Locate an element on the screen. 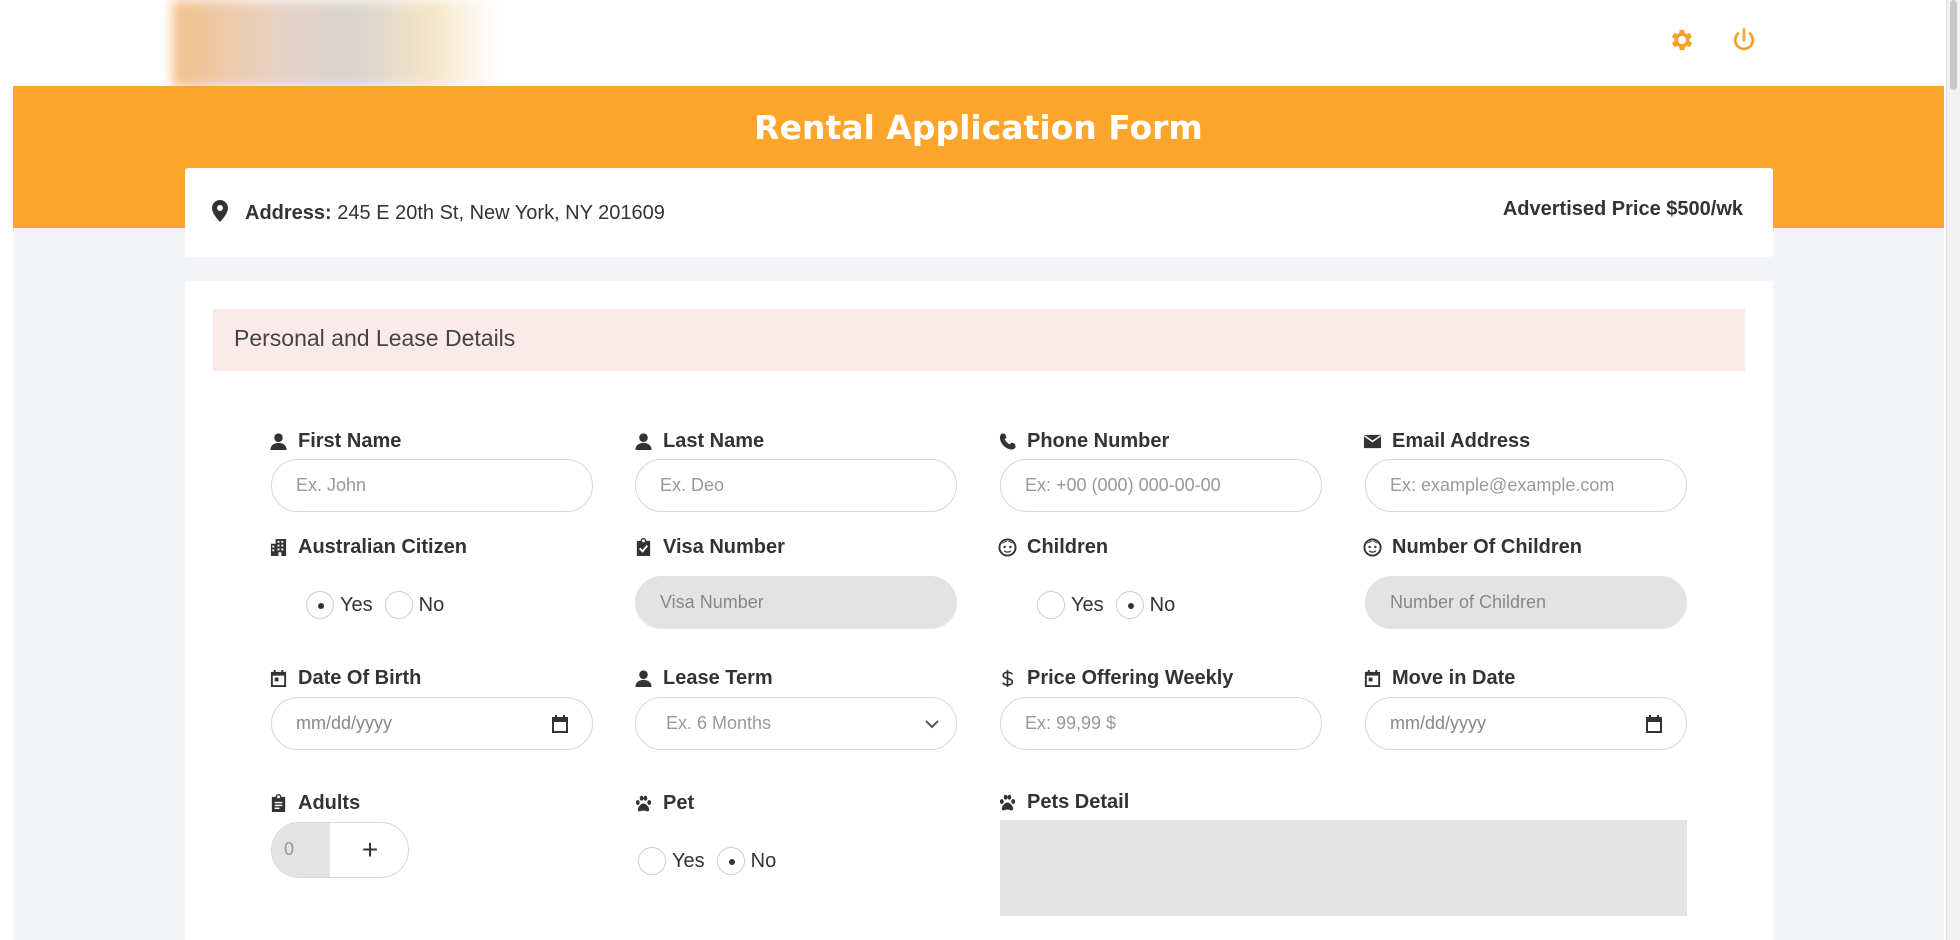 This screenshot has height=940, width=1960. adults-label: Adults is located at coordinates (314, 803).